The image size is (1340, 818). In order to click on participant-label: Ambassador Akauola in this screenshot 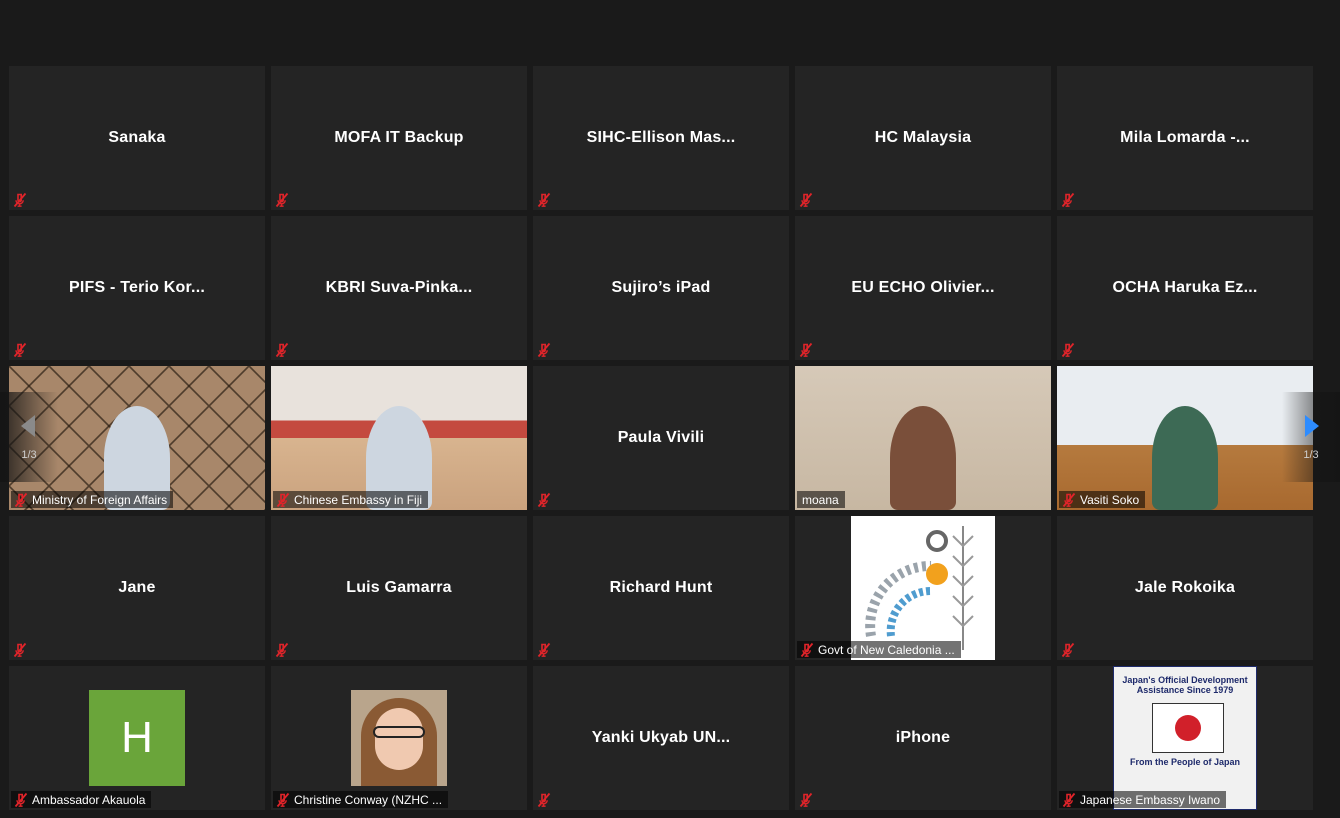, I will do `click(81, 799)`.